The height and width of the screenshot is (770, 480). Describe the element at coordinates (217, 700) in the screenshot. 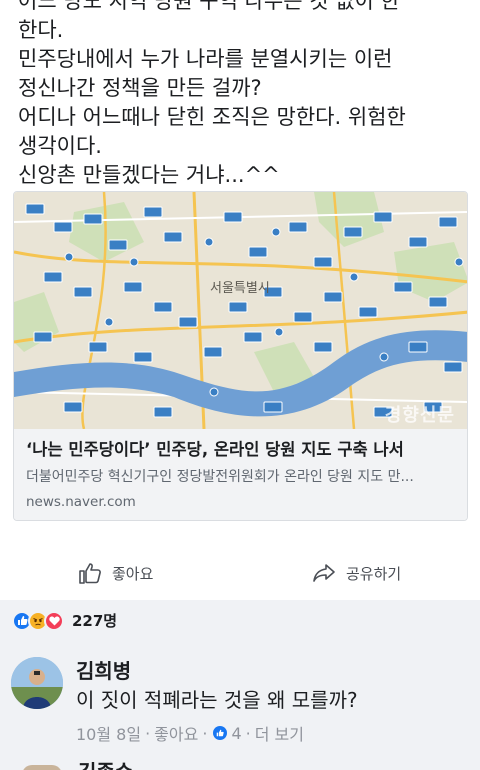

I see `comment-text: 이 짓이 적폐라는 것을 왜 모를까?` at that location.